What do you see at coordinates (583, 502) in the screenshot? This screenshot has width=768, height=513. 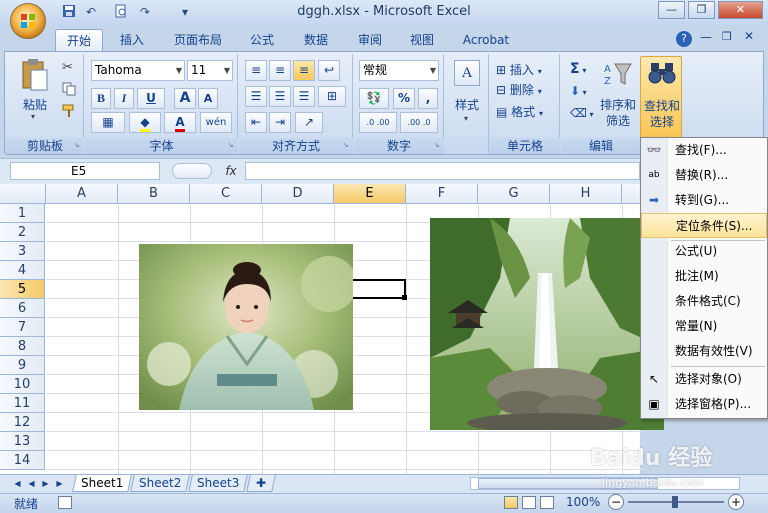 I see `zoom-level: 100%` at bounding box center [583, 502].